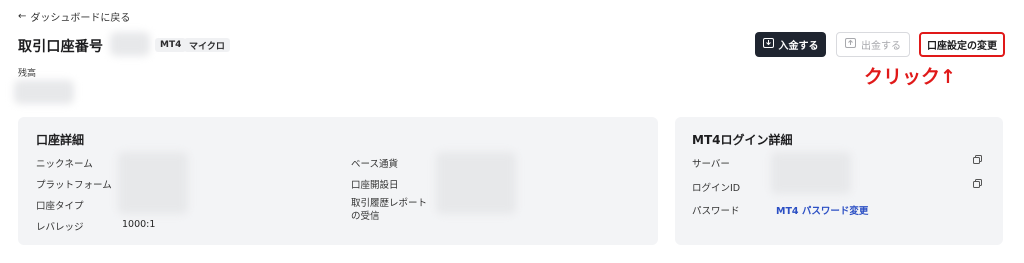 Image resolution: width=1024 pixels, height=263 pixels. Describe the element at coordinates (64, 164) in the screenshot. I see `row-label-nickname: ニックネーム` at that location.